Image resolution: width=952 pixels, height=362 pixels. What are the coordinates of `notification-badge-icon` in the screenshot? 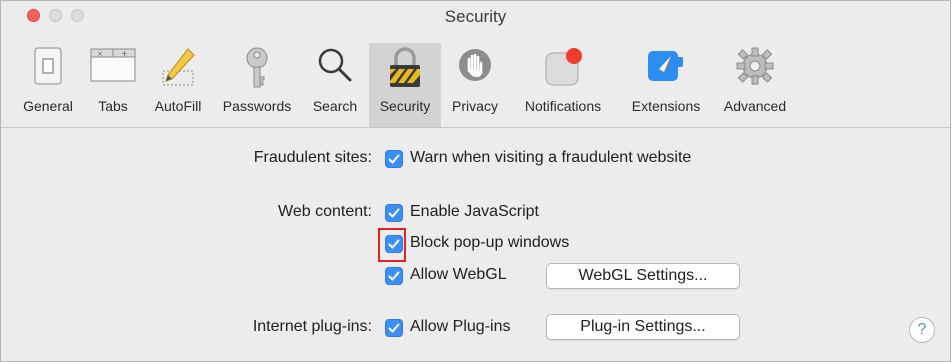 It's located at (563, 67).